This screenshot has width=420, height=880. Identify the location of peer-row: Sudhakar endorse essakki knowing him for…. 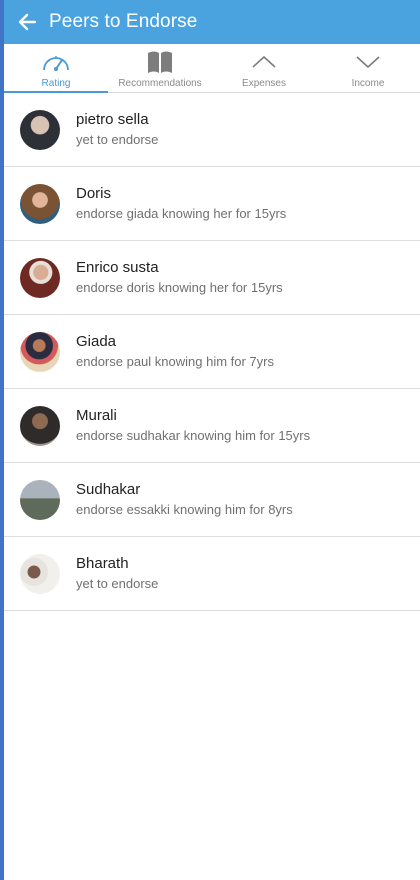
(212, 500).